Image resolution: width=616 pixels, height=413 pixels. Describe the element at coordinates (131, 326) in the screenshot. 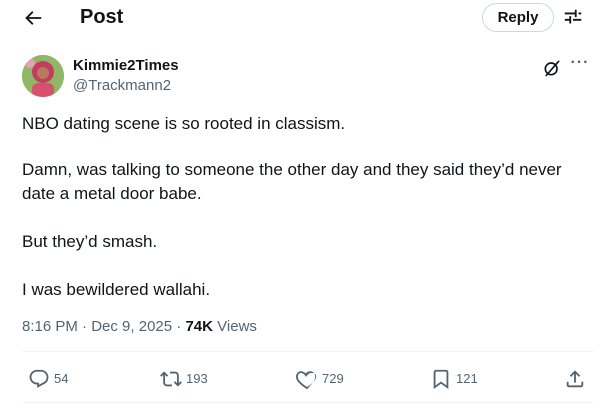

I see `tweet-date: Dec 9, 2025` at that location.